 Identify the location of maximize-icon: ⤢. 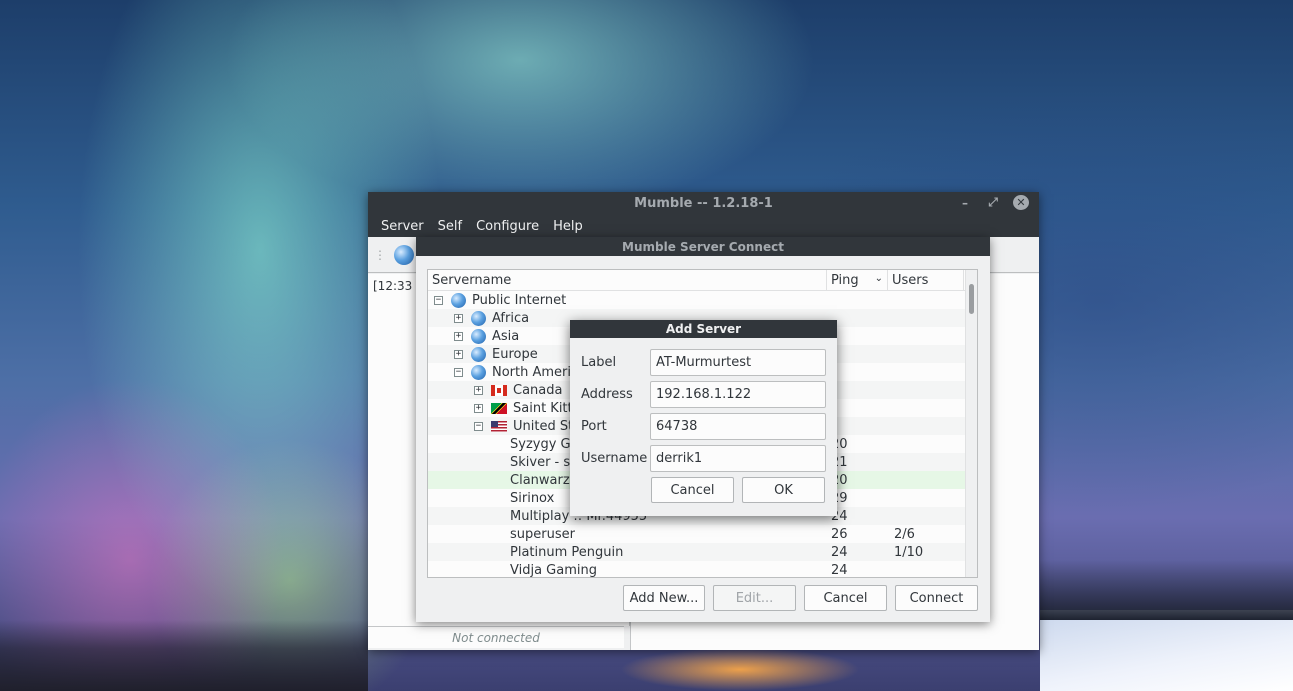
(993, 202).